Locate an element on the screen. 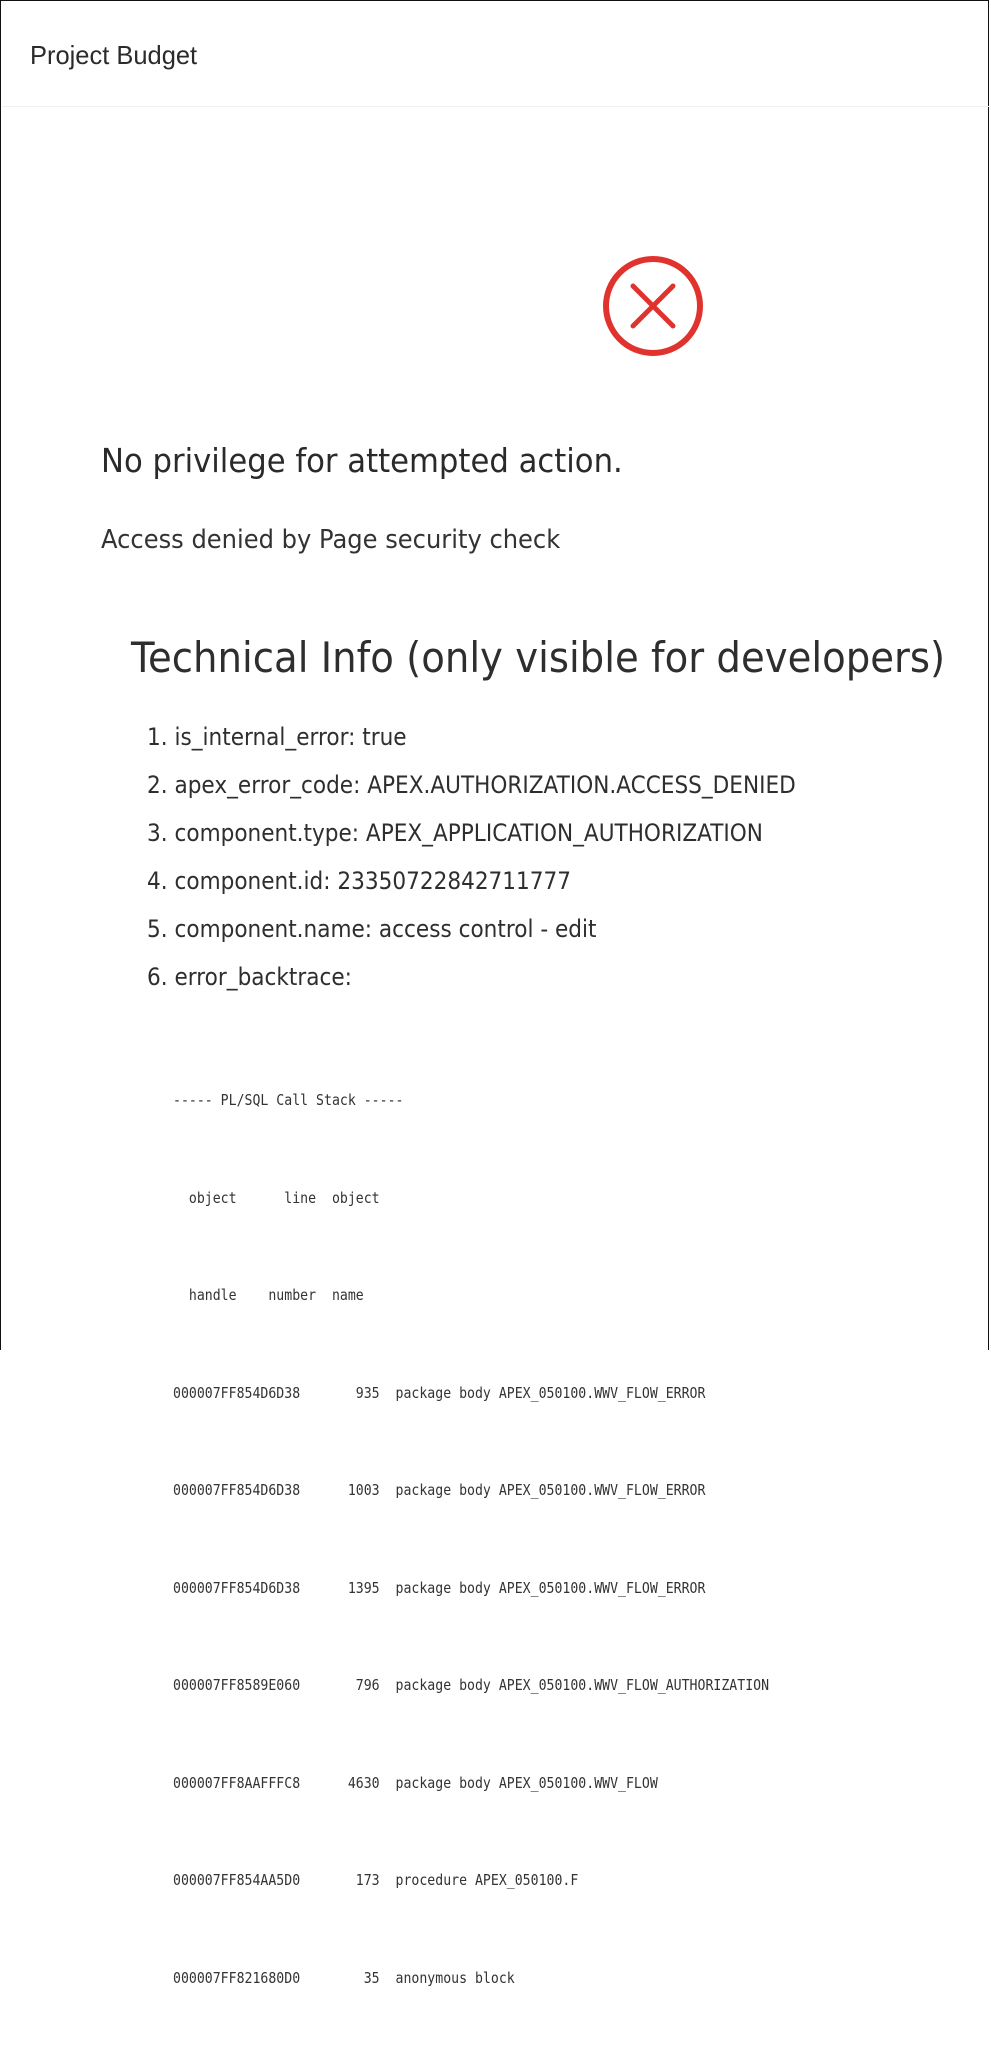  app-title: Project Budget is located at coordinates (114, 55).